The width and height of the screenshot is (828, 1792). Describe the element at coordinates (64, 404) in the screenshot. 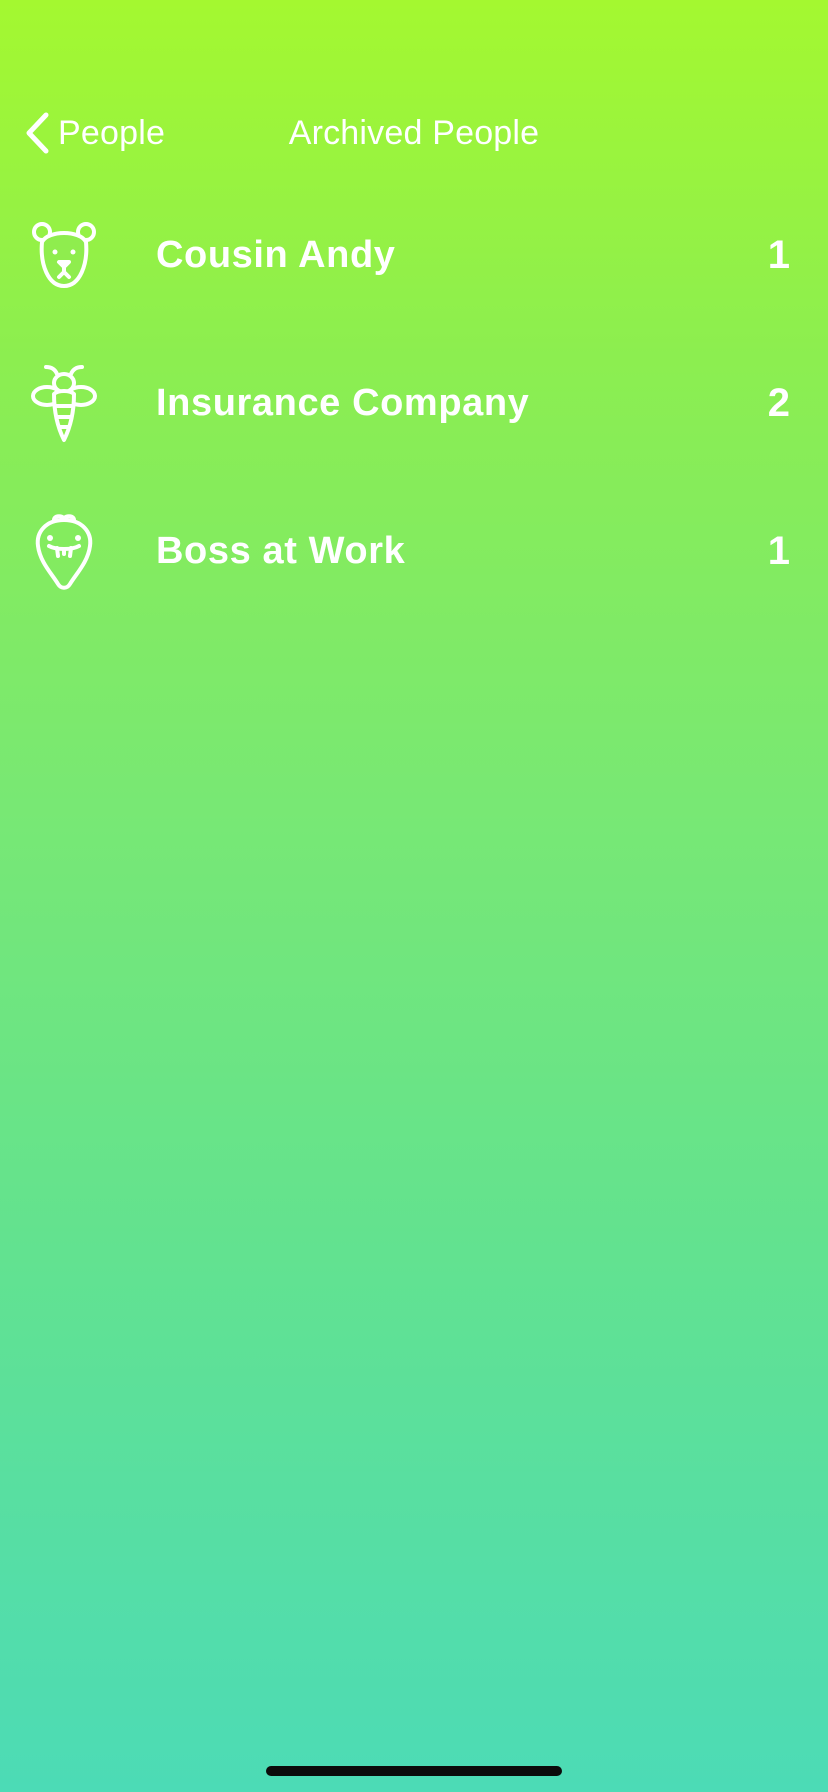

I see `bee-icon` at that location.